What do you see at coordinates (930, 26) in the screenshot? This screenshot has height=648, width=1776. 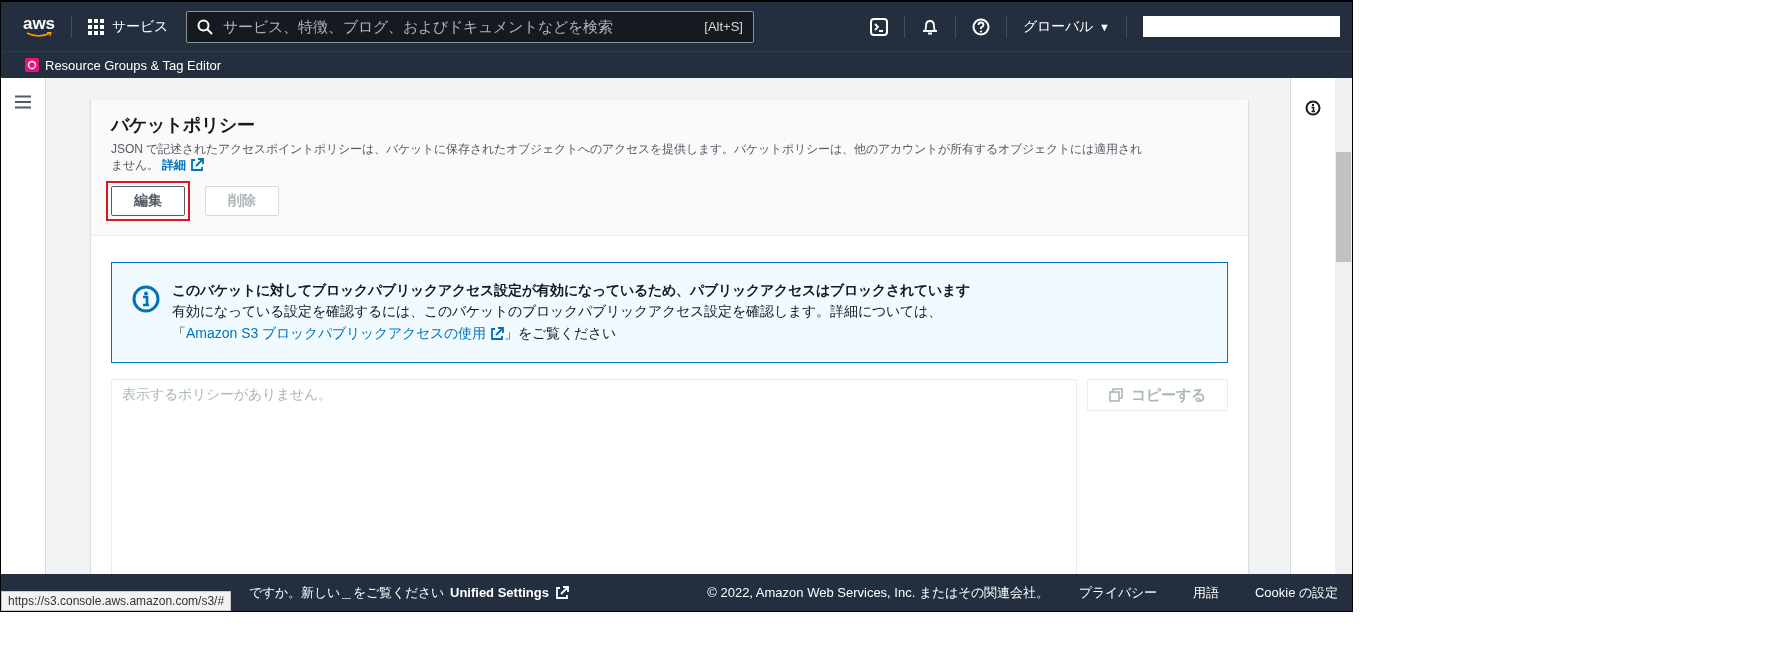 I see `bell-icon` at bounding box center [930, 26].